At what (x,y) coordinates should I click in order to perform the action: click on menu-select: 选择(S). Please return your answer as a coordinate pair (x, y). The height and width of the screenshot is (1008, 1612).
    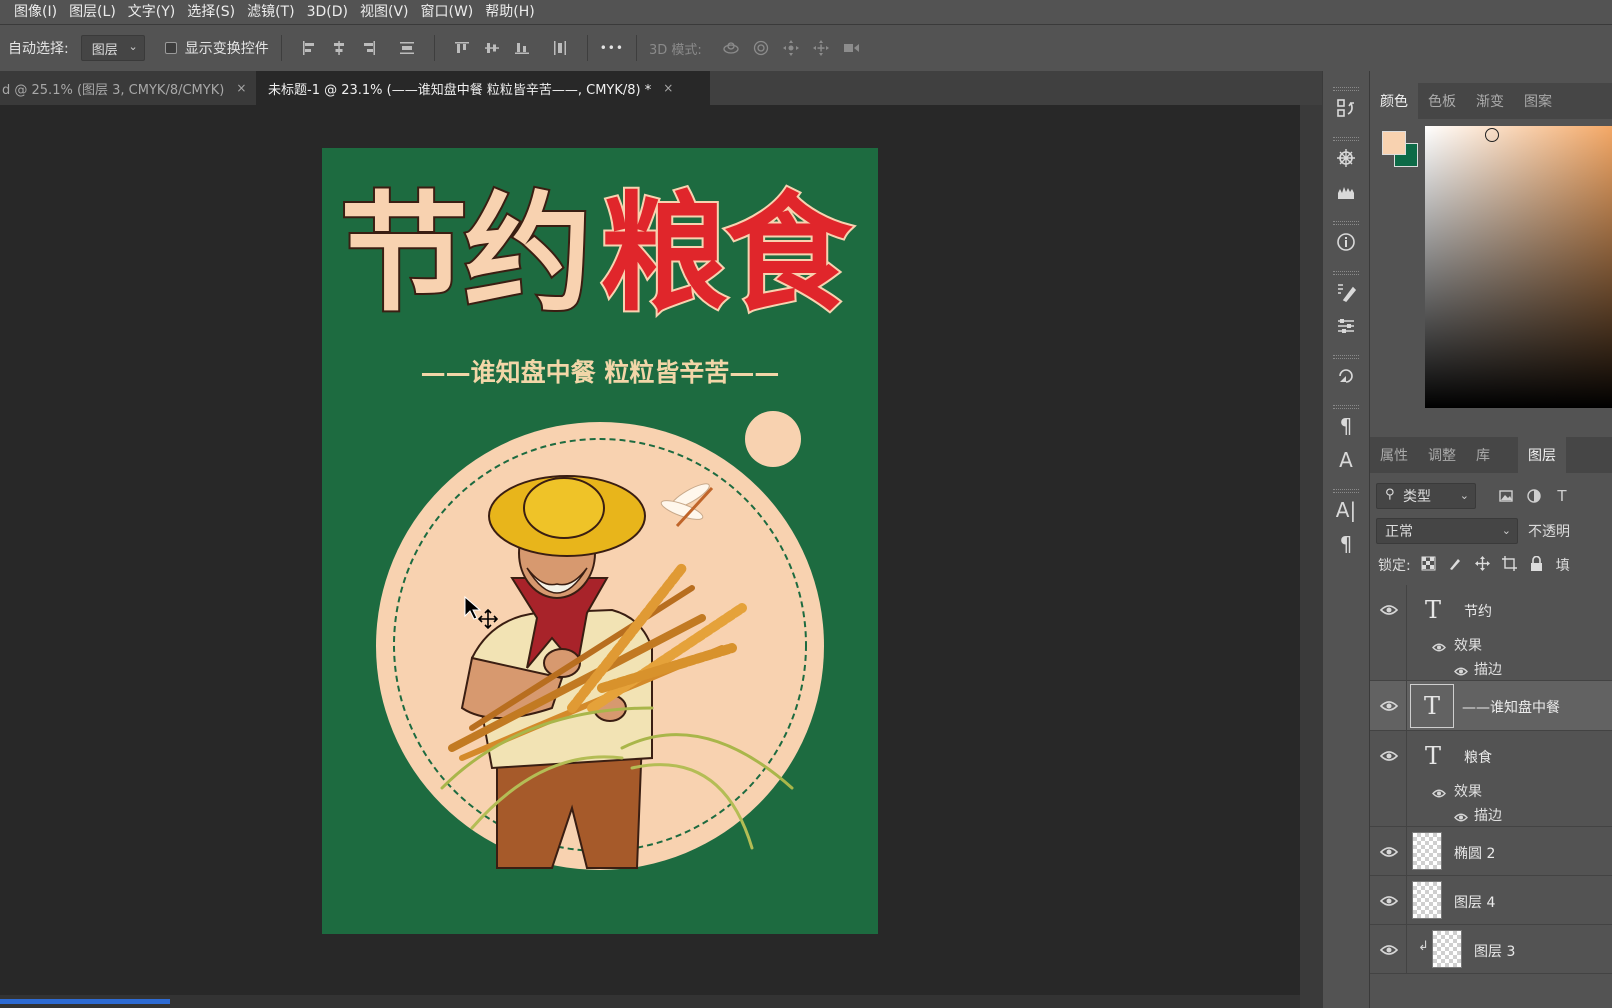
    Looking at the image, I should click on (211, 12).